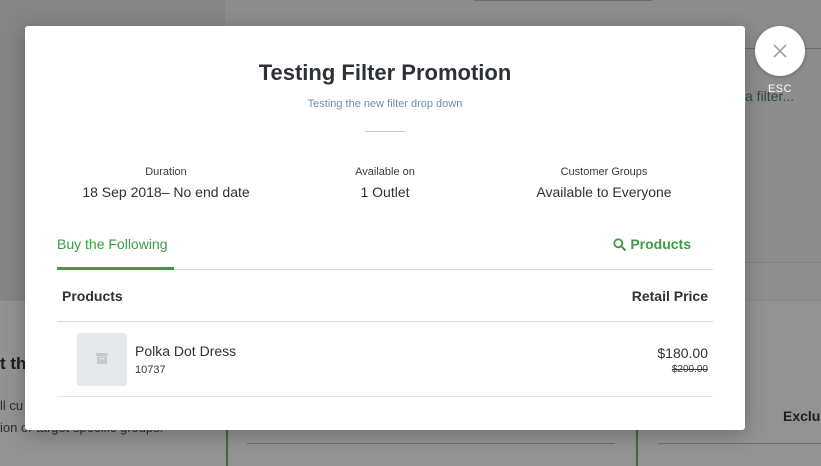 This screenshot has height=466, width=821. What do you see at coordinates (385, 251) in the screenshot?
I see `tab-bar: Buy the Following Products` at bounding box center [385, 251].